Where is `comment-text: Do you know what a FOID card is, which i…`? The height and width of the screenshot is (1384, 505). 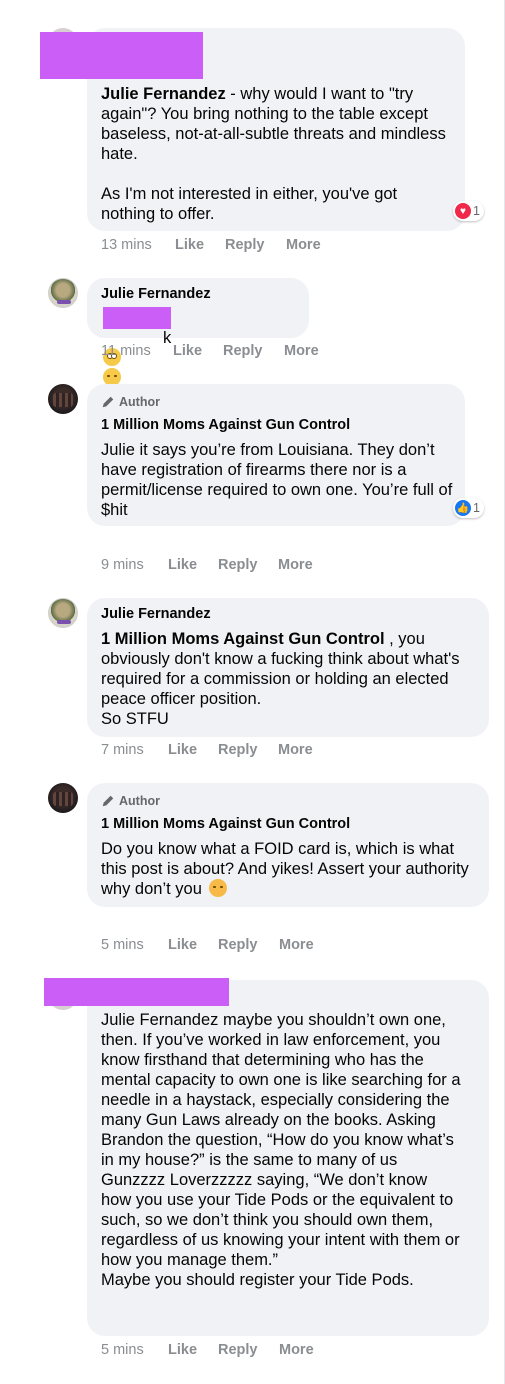 comment-text: Do you know what a FOID card is, which i… is located at coordinates (285, 869).